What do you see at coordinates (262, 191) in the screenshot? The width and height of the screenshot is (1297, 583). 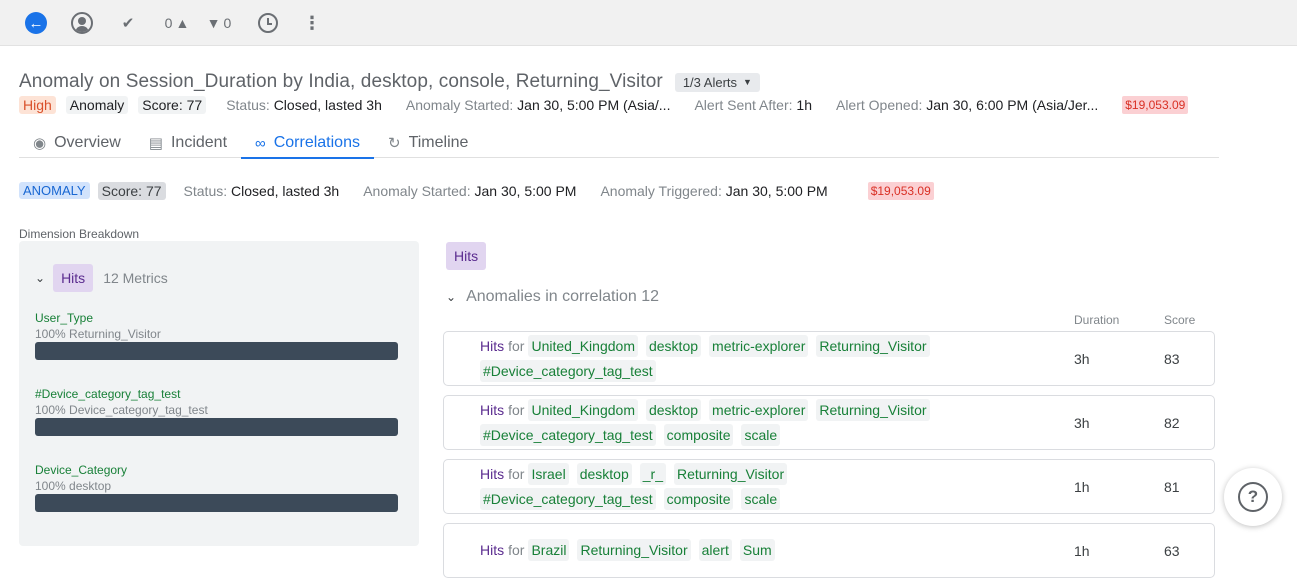 I see `sub-status-info: Status: Closed, lasted 3h` at bounding box center [262, 191].